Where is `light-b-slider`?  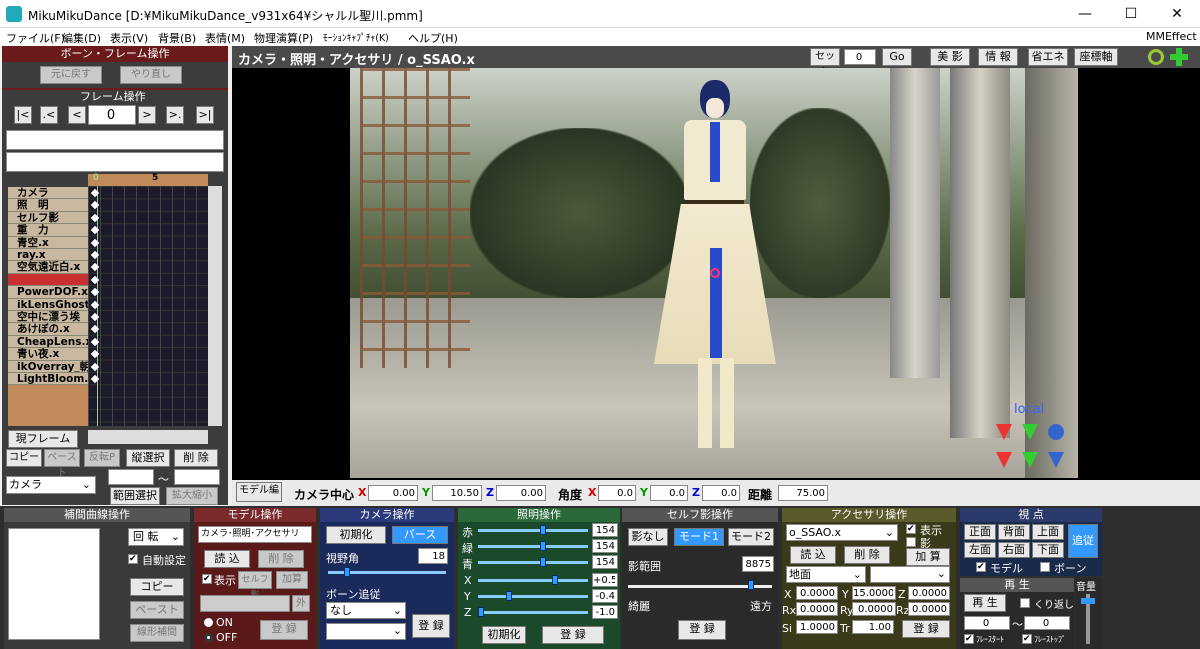 light-b-slider is located at coordinates (533, 562).